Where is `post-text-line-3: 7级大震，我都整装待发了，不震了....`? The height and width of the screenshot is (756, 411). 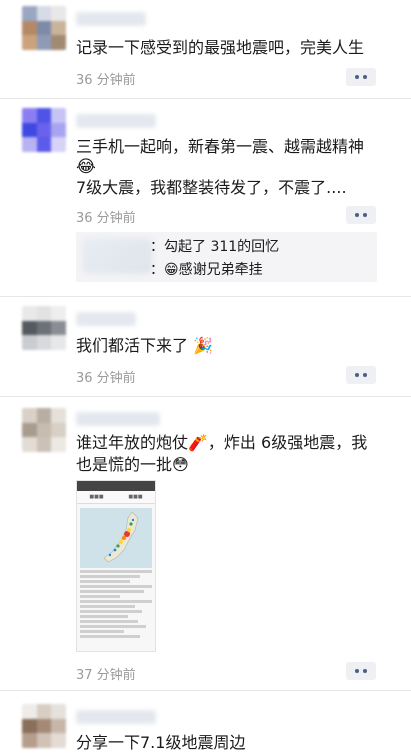
post-text-line-3: 7级大震，我都整装待发了，不震了.... is located at coordinates (211, 187).